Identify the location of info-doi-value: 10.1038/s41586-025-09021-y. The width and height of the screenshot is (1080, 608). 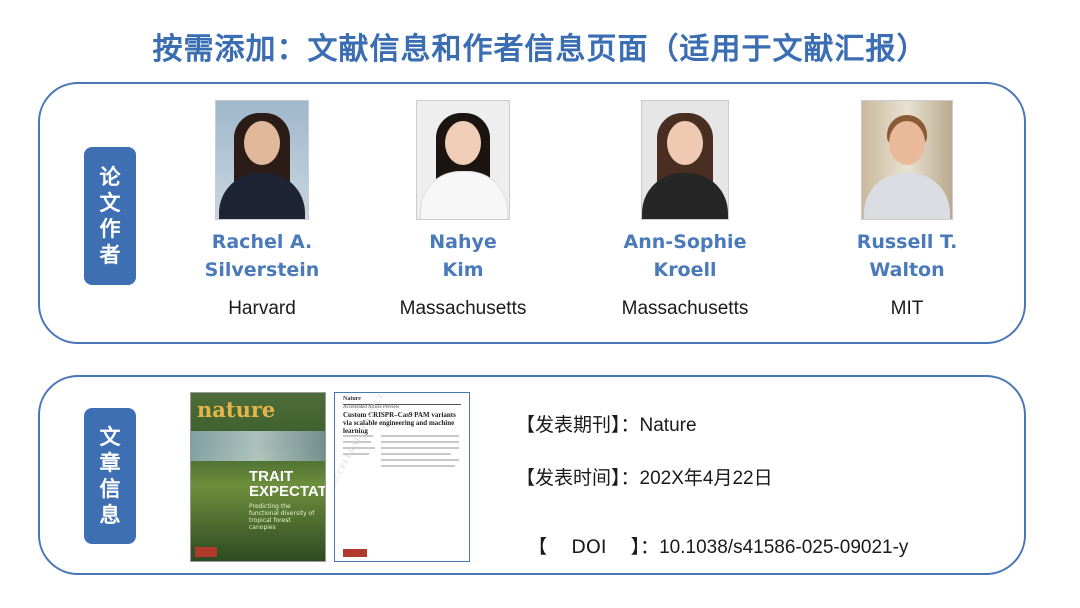
(784, 547).